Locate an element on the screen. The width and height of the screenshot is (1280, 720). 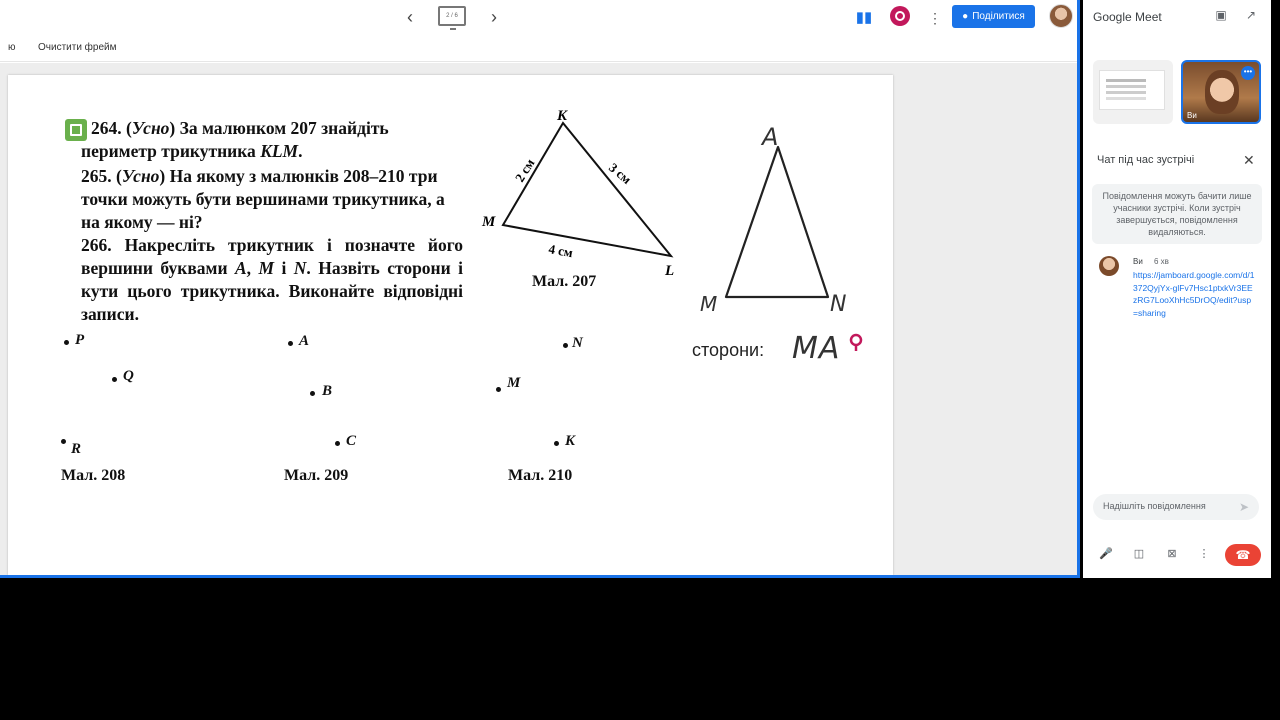
handwritten-ma: MA is located at coordinates (816, 348).